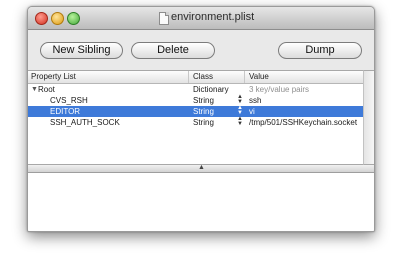 The width and height of the screenshot is (400, 268). Describe the element at coordinates (85, 122) in the screenshot. I see `row-key: SSH_AUTH_SOCK` at that location.